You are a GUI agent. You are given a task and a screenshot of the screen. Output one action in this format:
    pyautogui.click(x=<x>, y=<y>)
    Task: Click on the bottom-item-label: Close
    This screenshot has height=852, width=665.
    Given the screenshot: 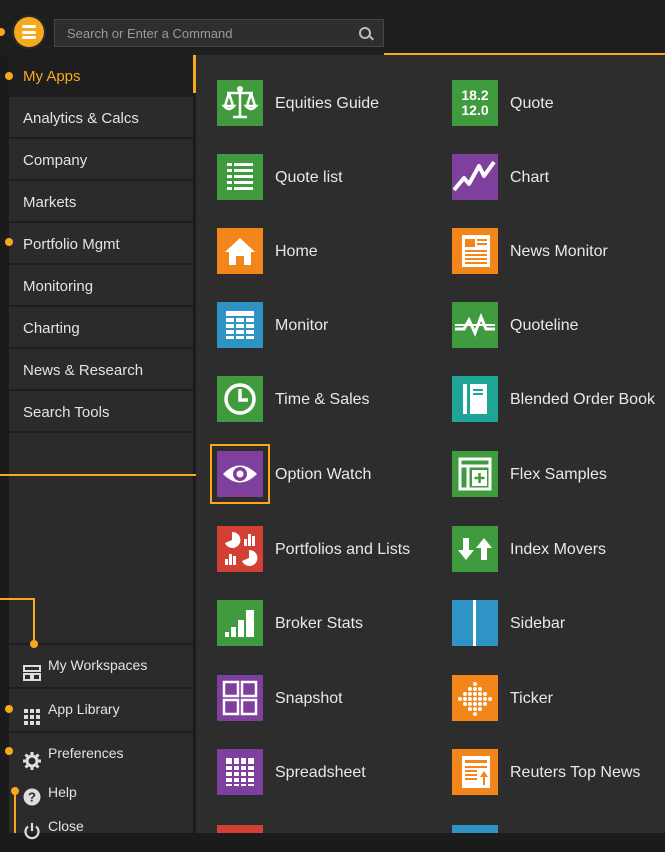 What is the action you would take?
    pyautogui.click(x=66, y=826)
    